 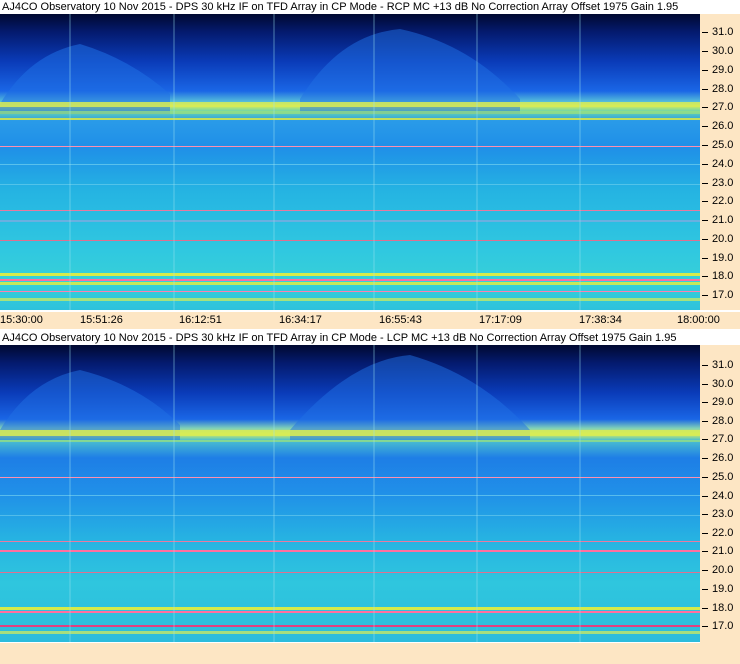 I want to click on bottom-axis-strip, so click(x=370, y=653).